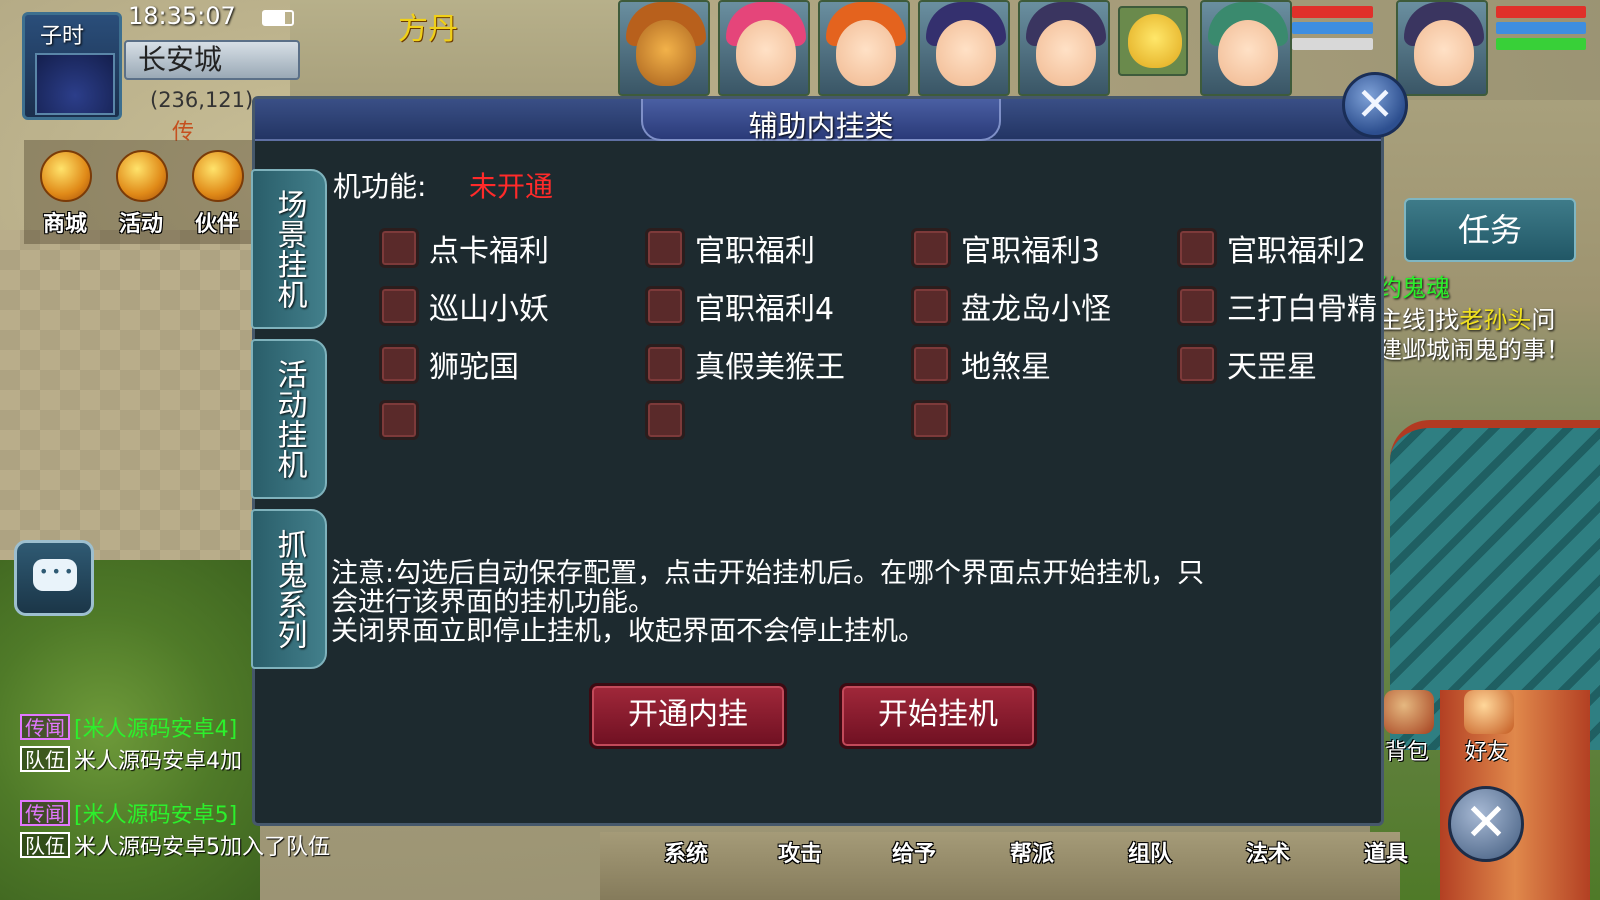 The height and width of the screenshot is (900, 1600). Describe the element at coordinates (66, 176) in the screenshot. I see `mall-icon` at that location.